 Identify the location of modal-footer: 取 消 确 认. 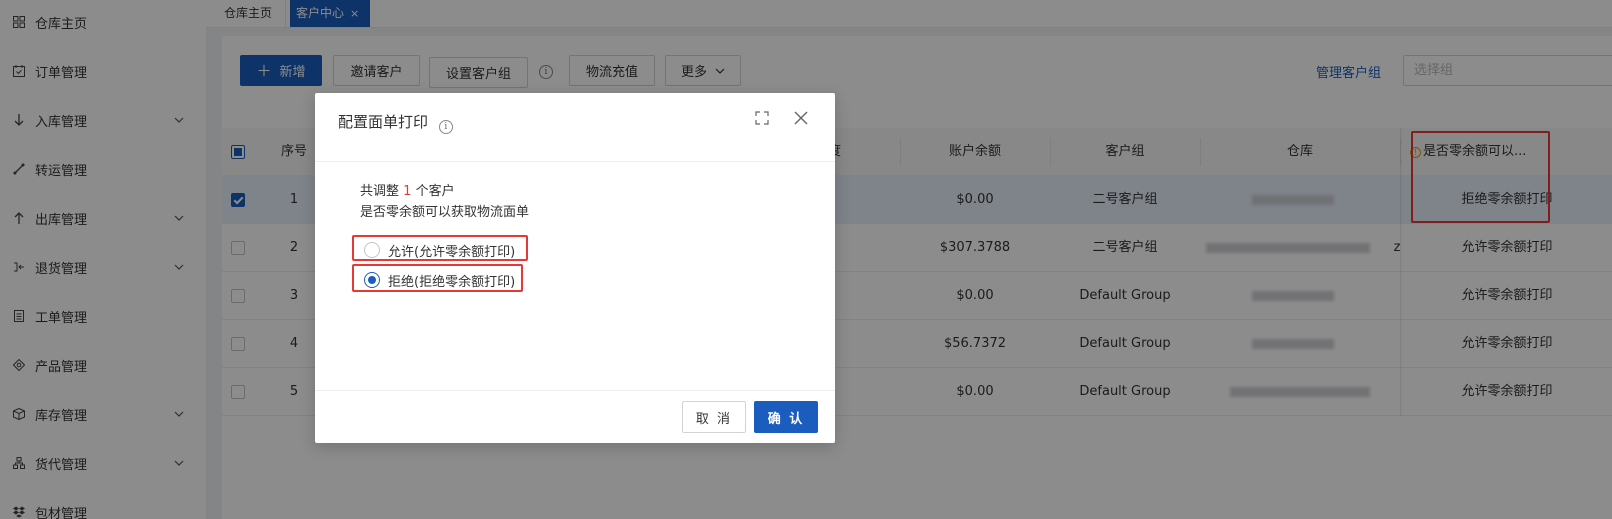
(575, 416).